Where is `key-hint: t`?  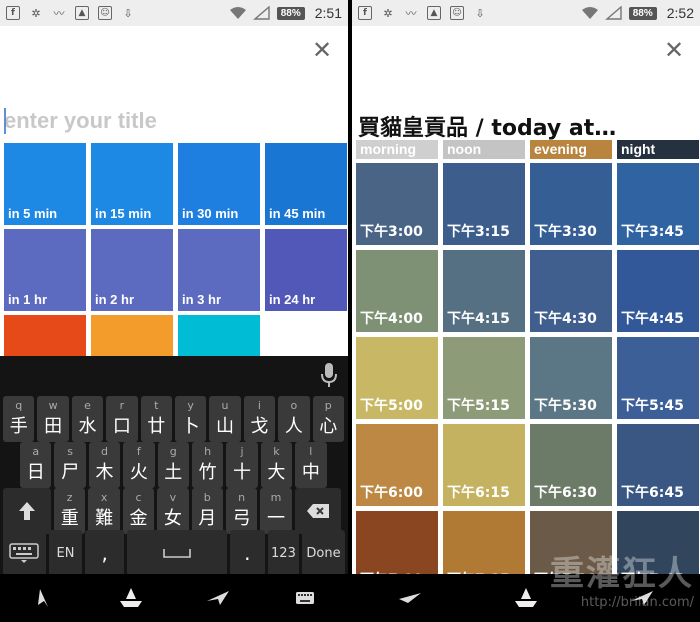
key-hint: t is located at coordinates (156, 405).